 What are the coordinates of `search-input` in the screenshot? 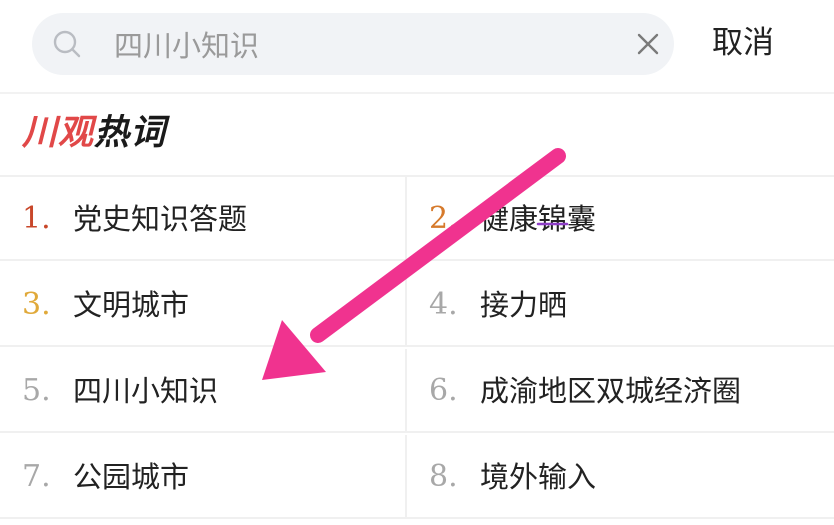 It's located at (354, 44).